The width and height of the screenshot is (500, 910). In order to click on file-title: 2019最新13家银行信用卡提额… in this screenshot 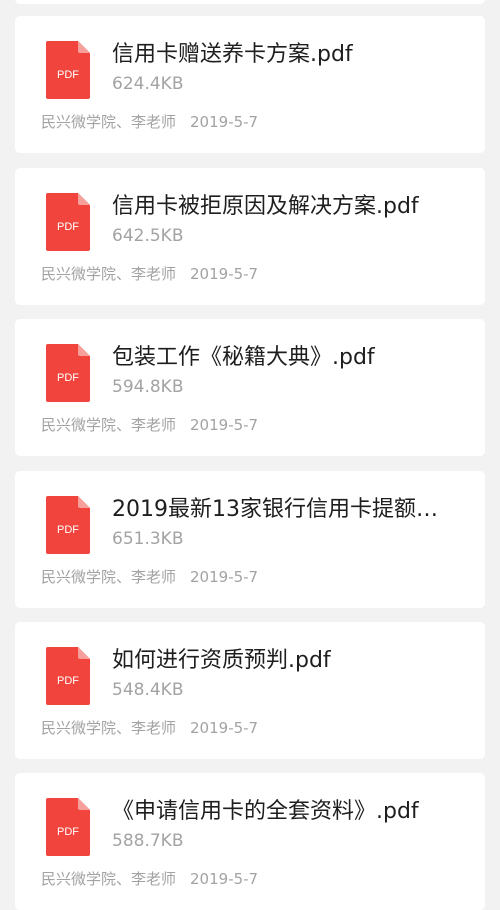, I will do `click(275, 509)`.